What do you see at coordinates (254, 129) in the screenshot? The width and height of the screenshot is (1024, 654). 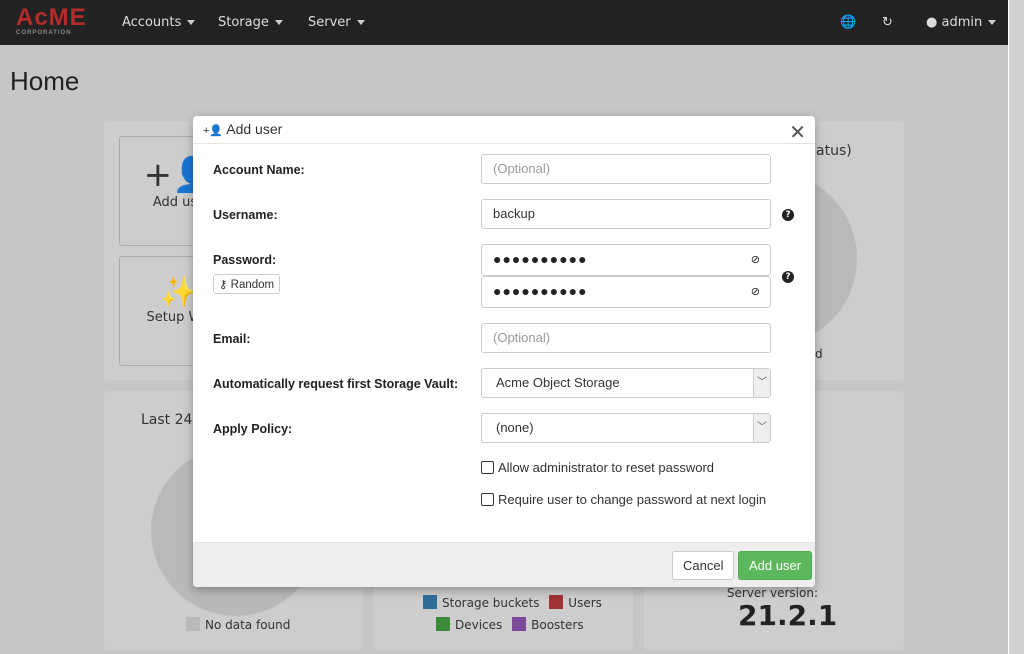 I see `dialog-title: Add user` at bounding box center [254, 129].